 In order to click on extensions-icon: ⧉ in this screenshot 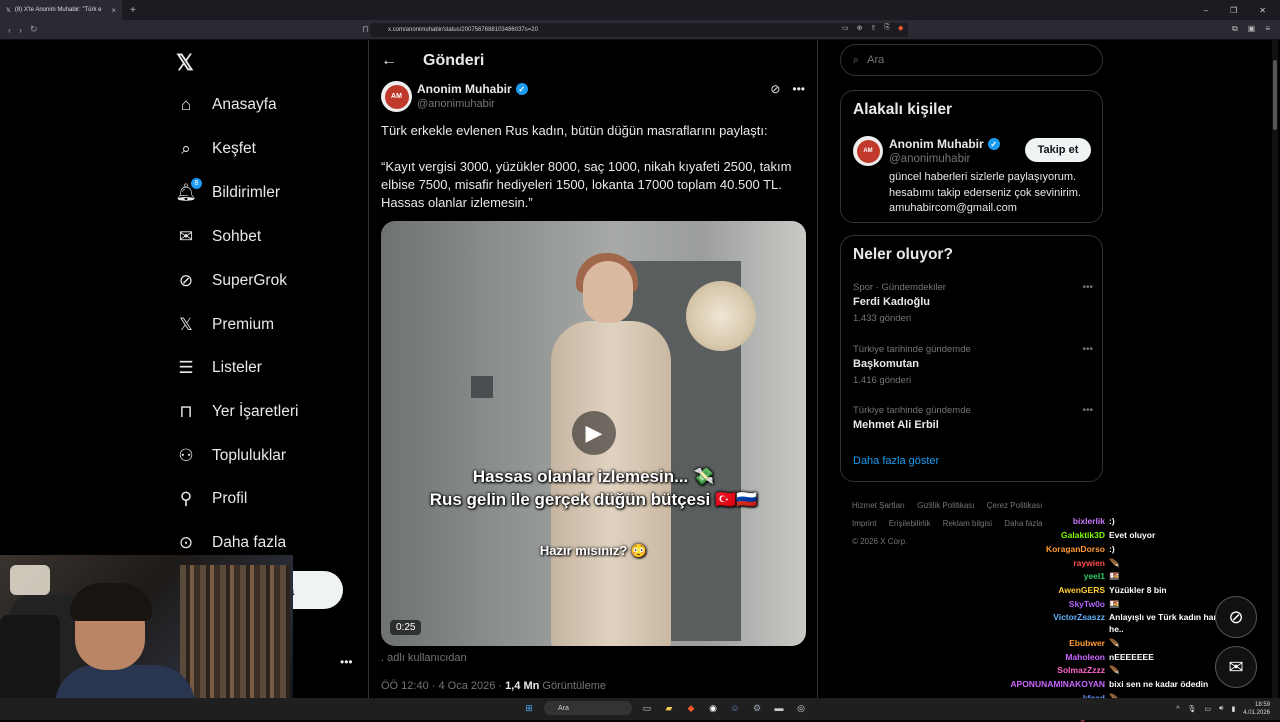, I will do `click(1235, 29)`.